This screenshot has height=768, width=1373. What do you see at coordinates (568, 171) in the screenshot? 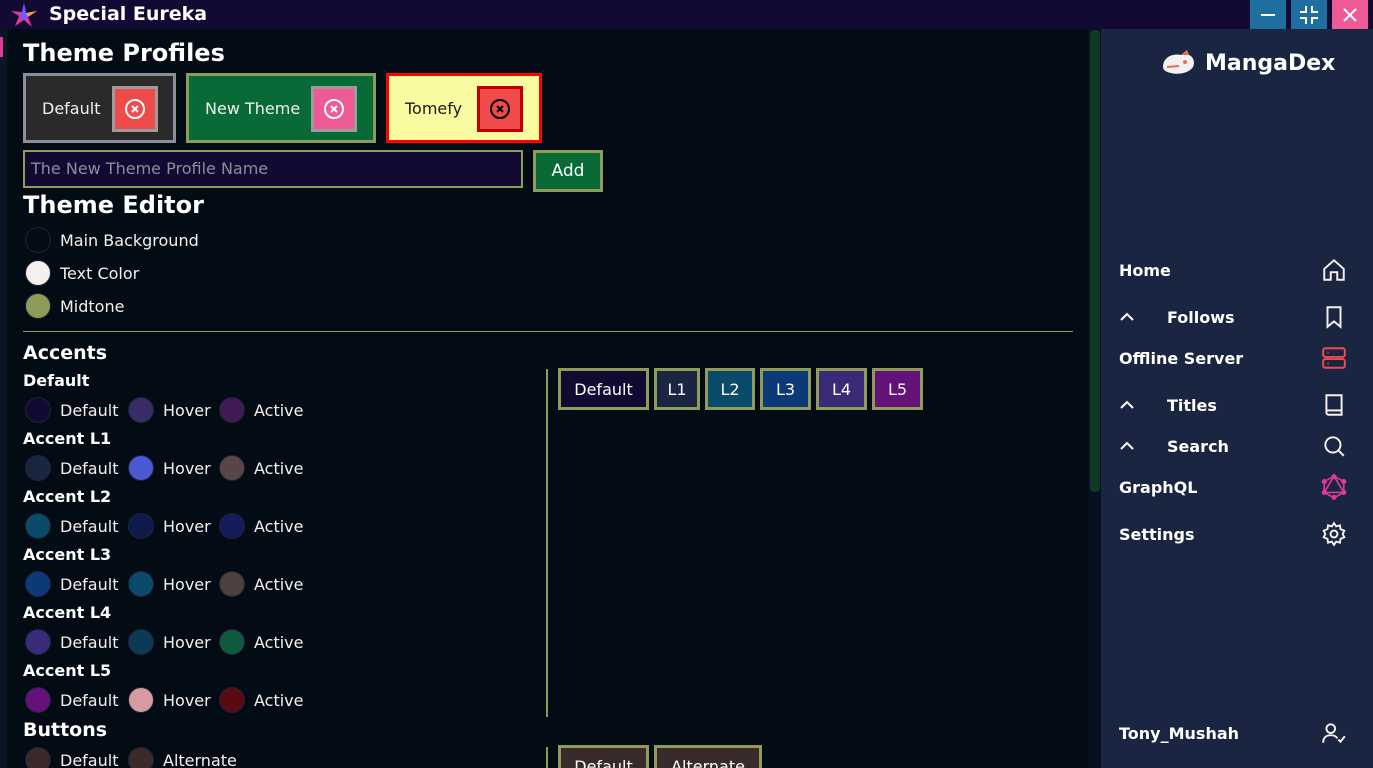
I see `add-profile-button: Add` at bounding box center [568, 171].